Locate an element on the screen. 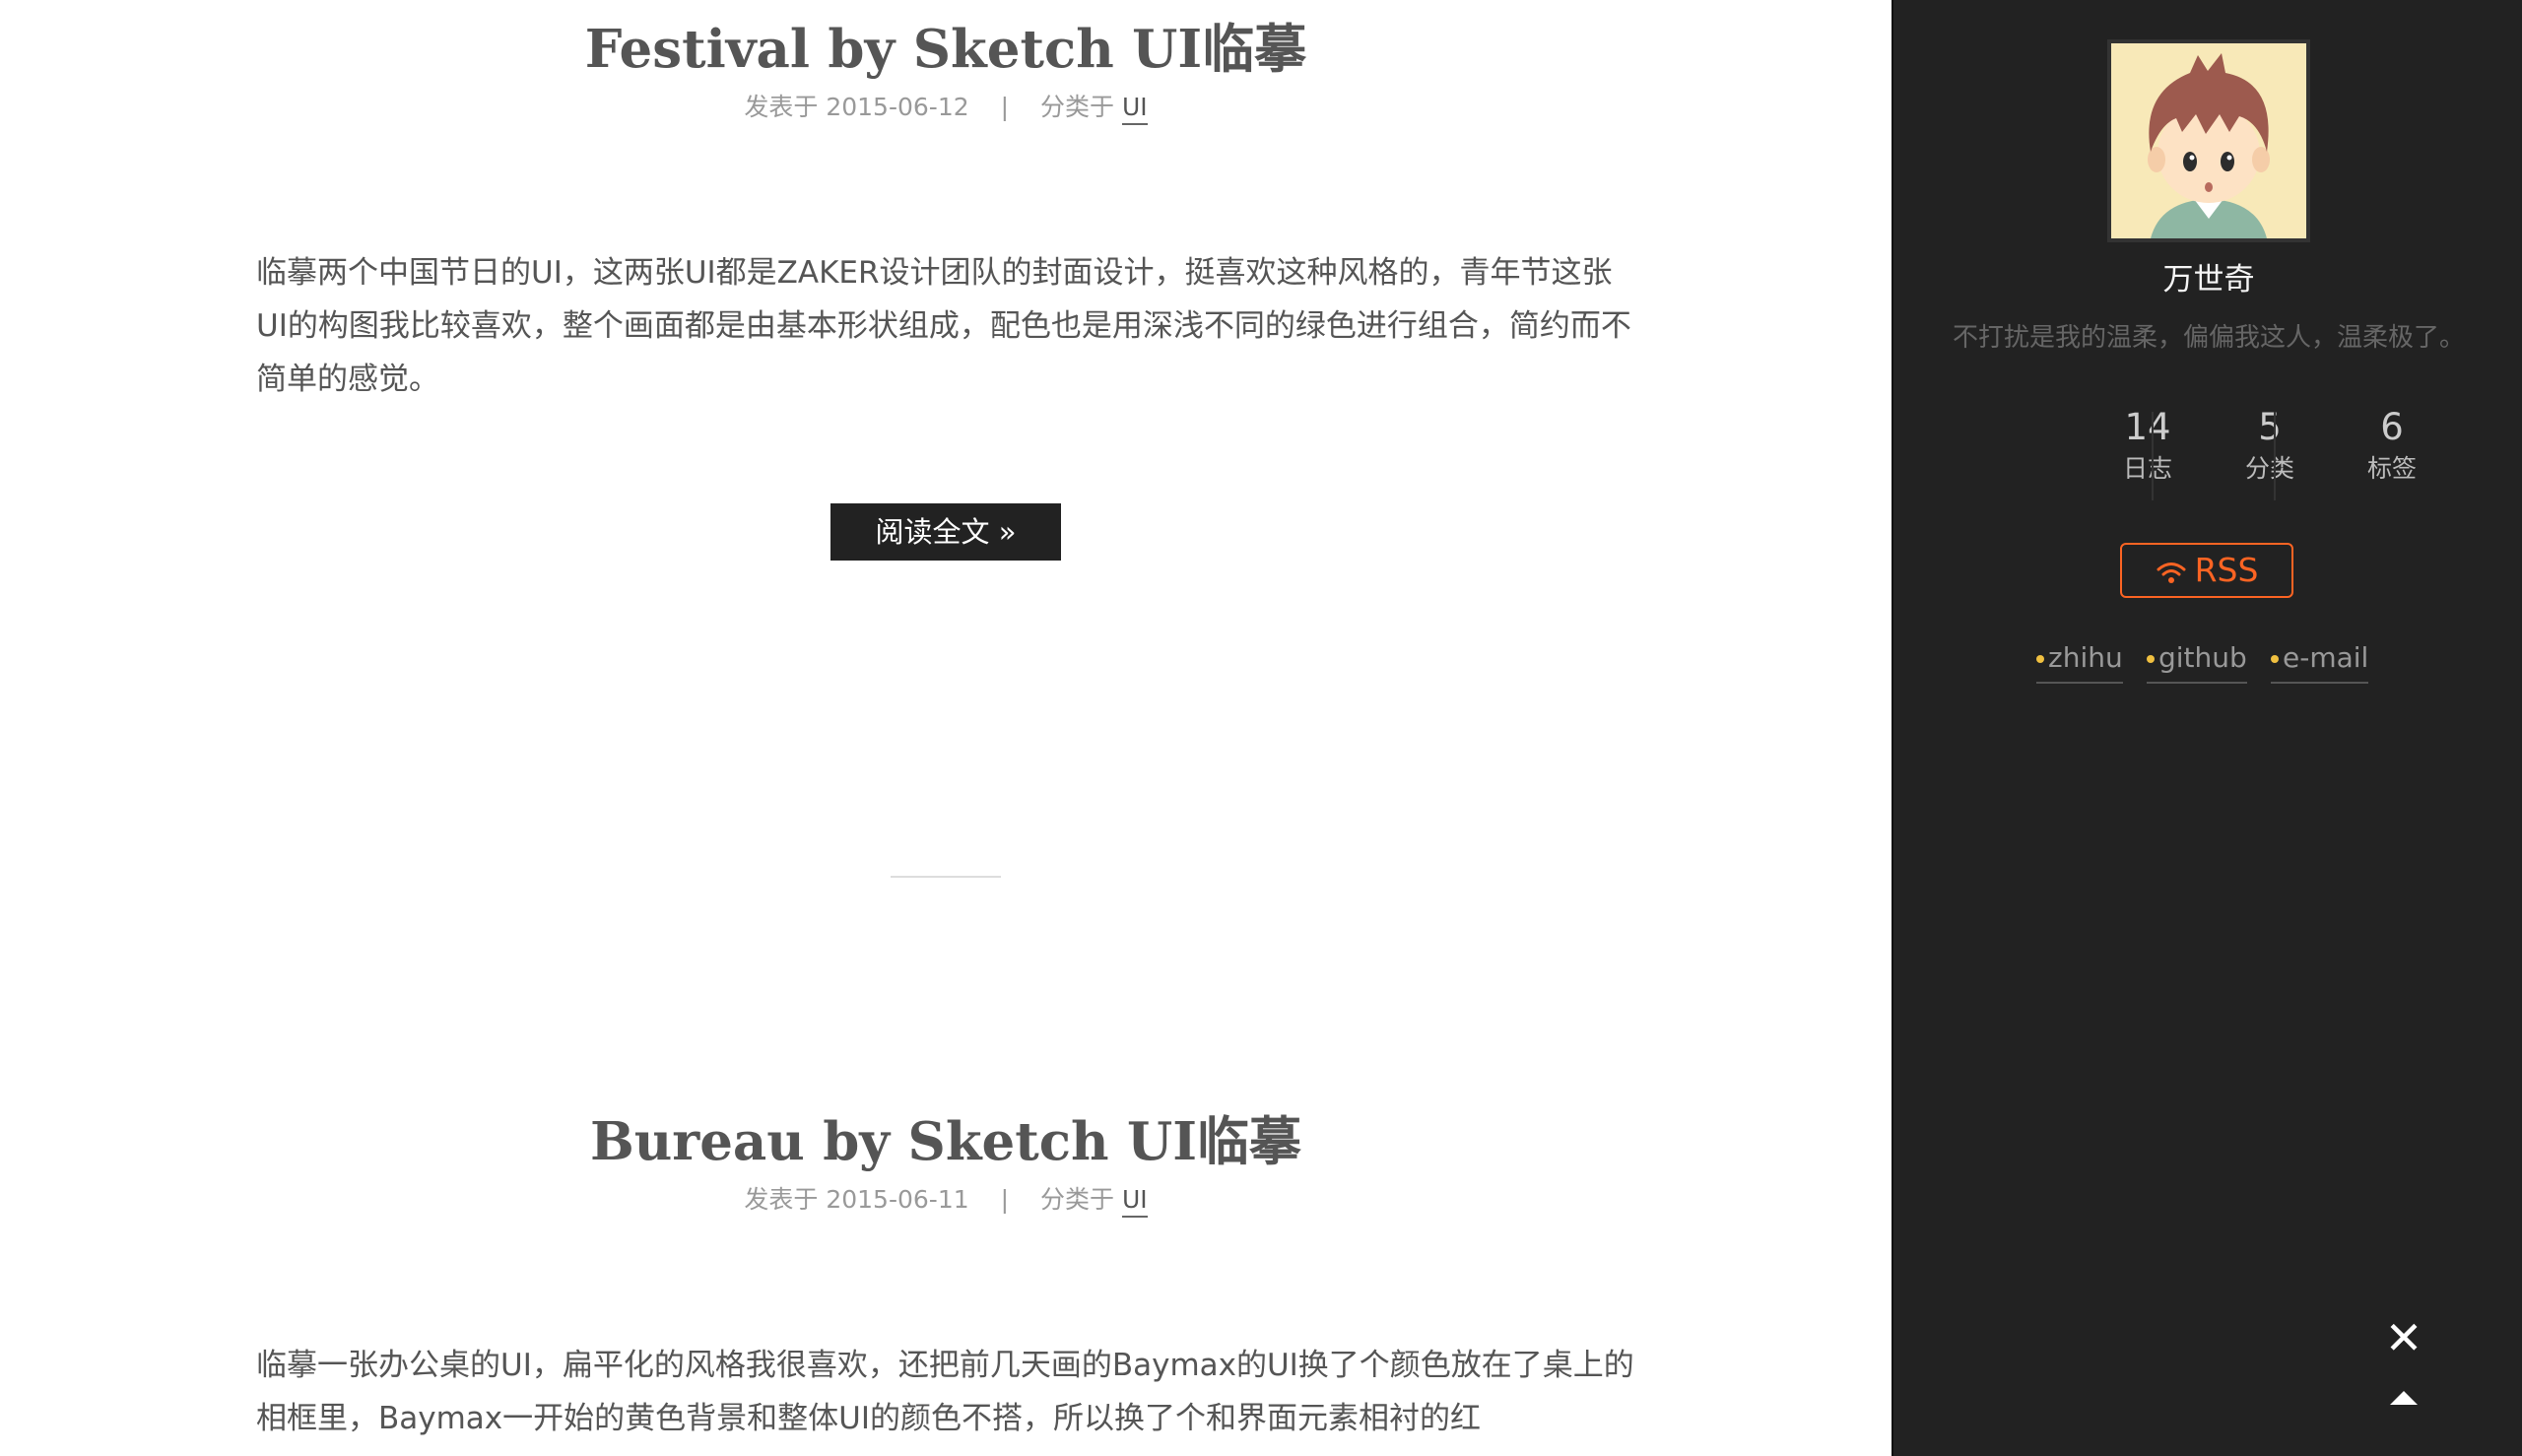  post-title: Festival by Sketch UI临摹 is located at coordinates (945, 50).